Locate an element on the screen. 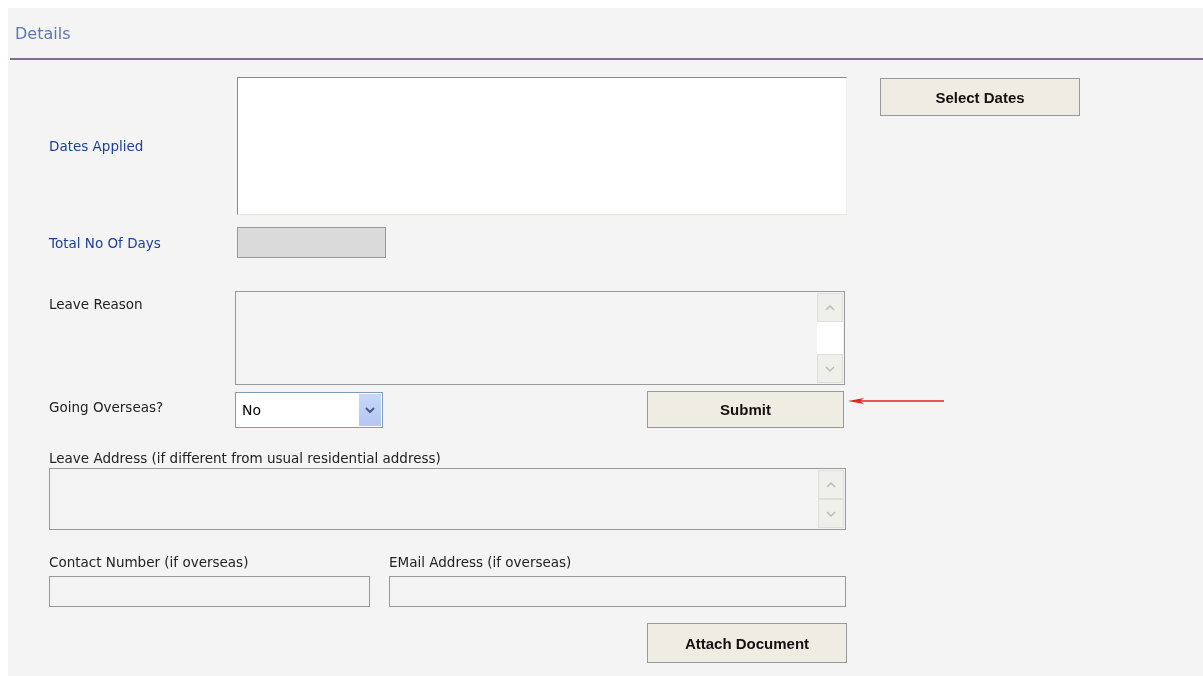 Image resolution: width=1203 pixels, height=676 pixels. arrow-icon is located at coordinates (896, 401).